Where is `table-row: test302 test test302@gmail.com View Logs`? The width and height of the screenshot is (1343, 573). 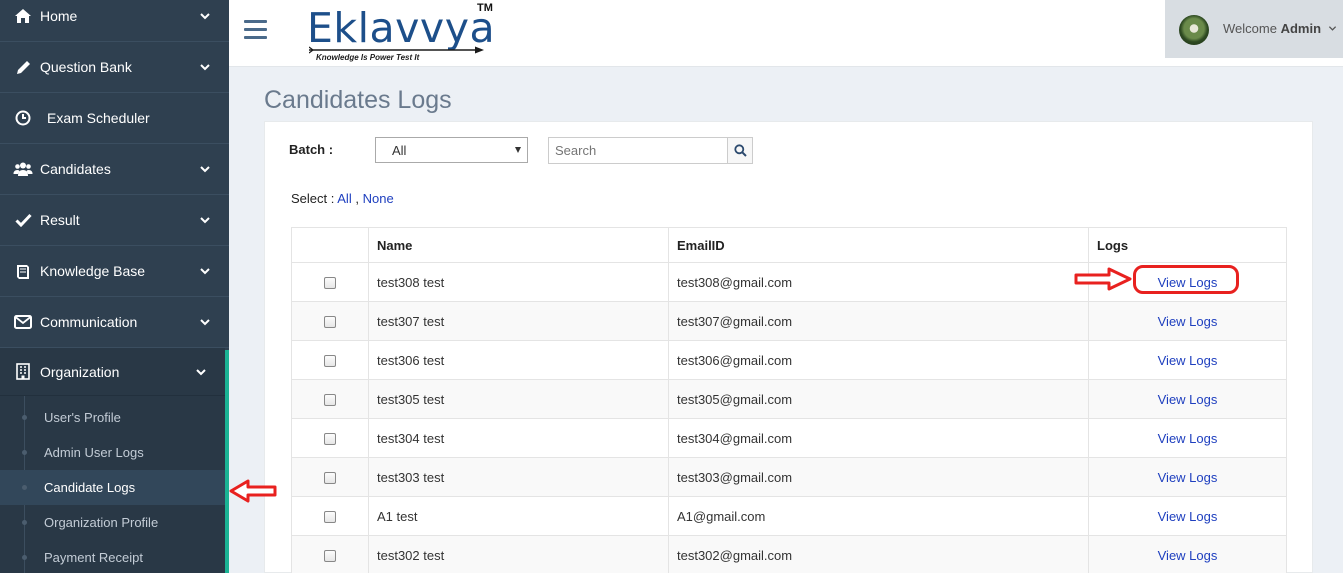
table-row: test302 test test302@gmail.com View Logs is located at coordinates (789, 554).